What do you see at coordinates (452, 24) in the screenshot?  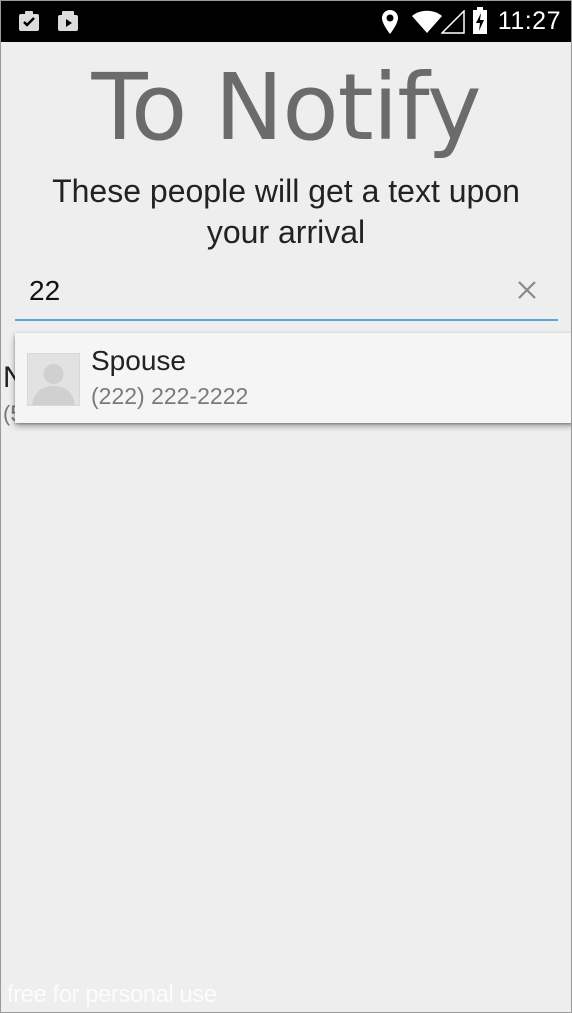 I see `signal-icon` at bounding box center [452, 24].